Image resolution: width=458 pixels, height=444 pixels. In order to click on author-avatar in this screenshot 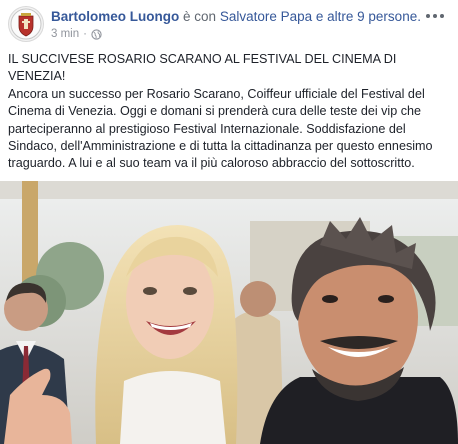, I will do `click(26, 24)`.